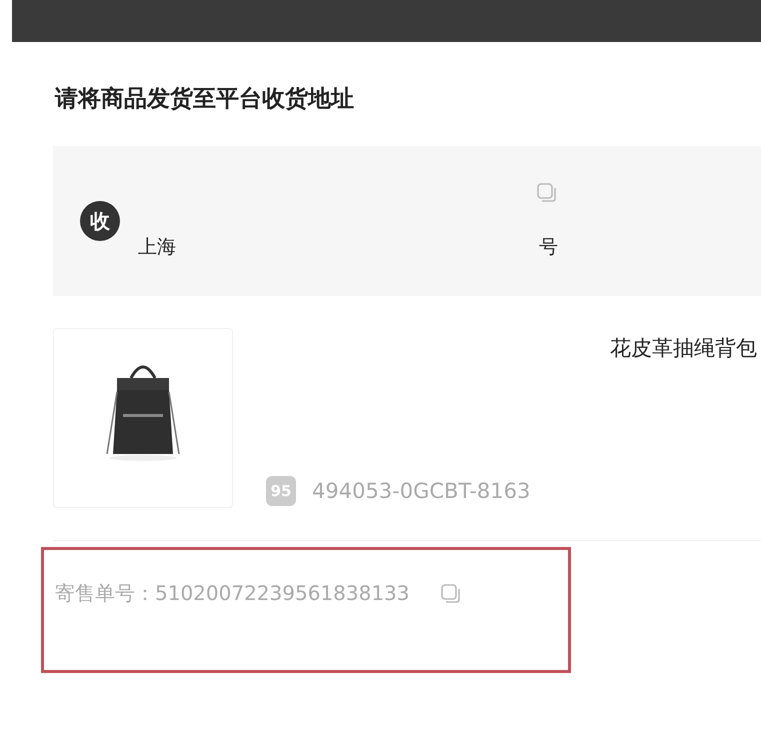  What do you see at coordinates (100, 221) in the screenshot?
I see `recipient-badge: 收` at bounding box center [100, 221].